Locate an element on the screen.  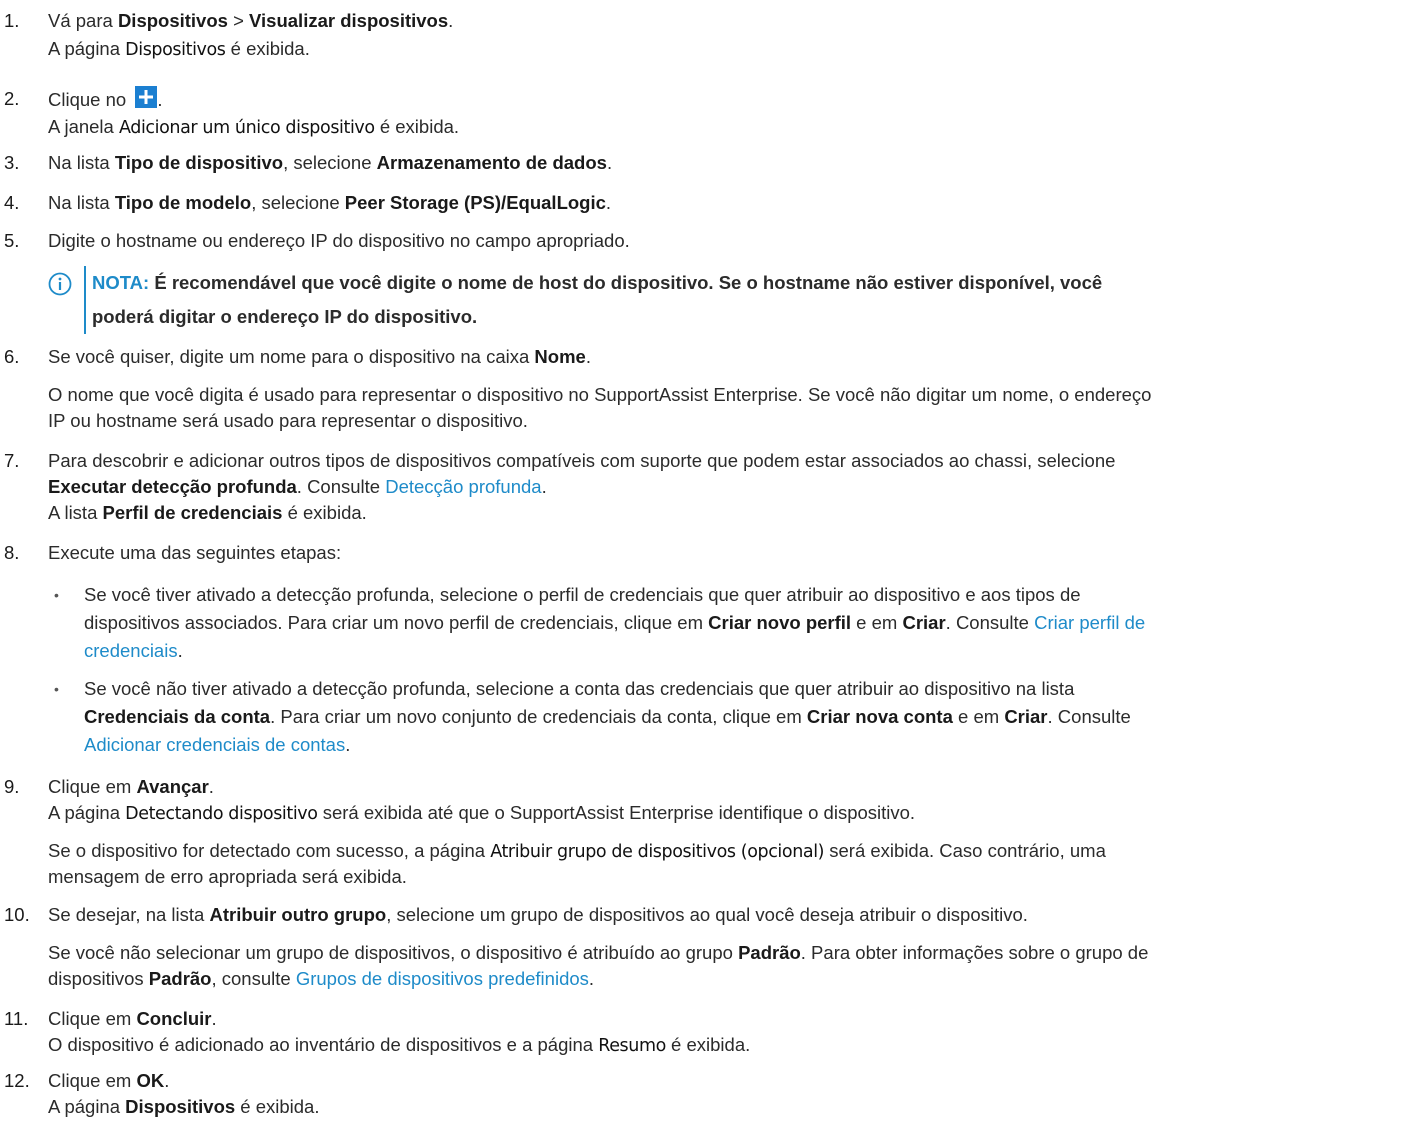
info-circle-icon is located at coordinates (60, 284).